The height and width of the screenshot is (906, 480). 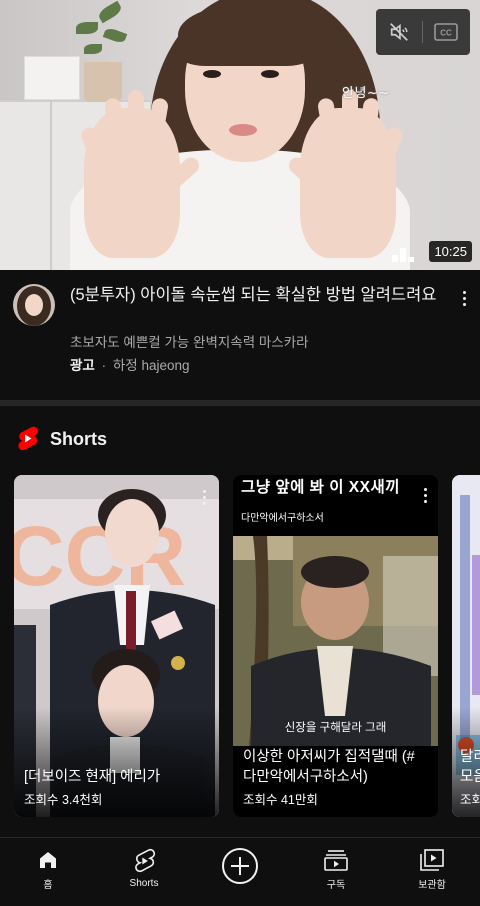 I want to click on closed-captions-icon: CC, so click(x=446, y=32).